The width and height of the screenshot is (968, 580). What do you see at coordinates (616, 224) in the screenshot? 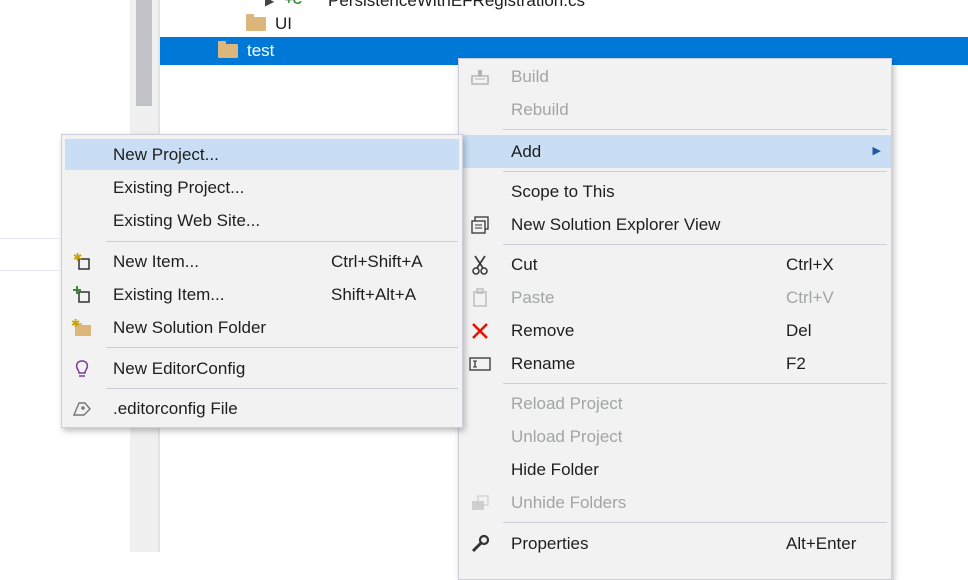
I see `menu-item-label: New Solution Explorer View` at bounding box center [616, 224].